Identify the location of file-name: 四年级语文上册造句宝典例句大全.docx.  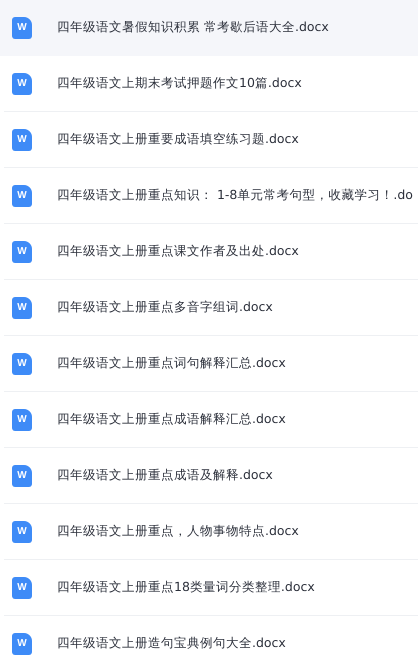
(171, 643).